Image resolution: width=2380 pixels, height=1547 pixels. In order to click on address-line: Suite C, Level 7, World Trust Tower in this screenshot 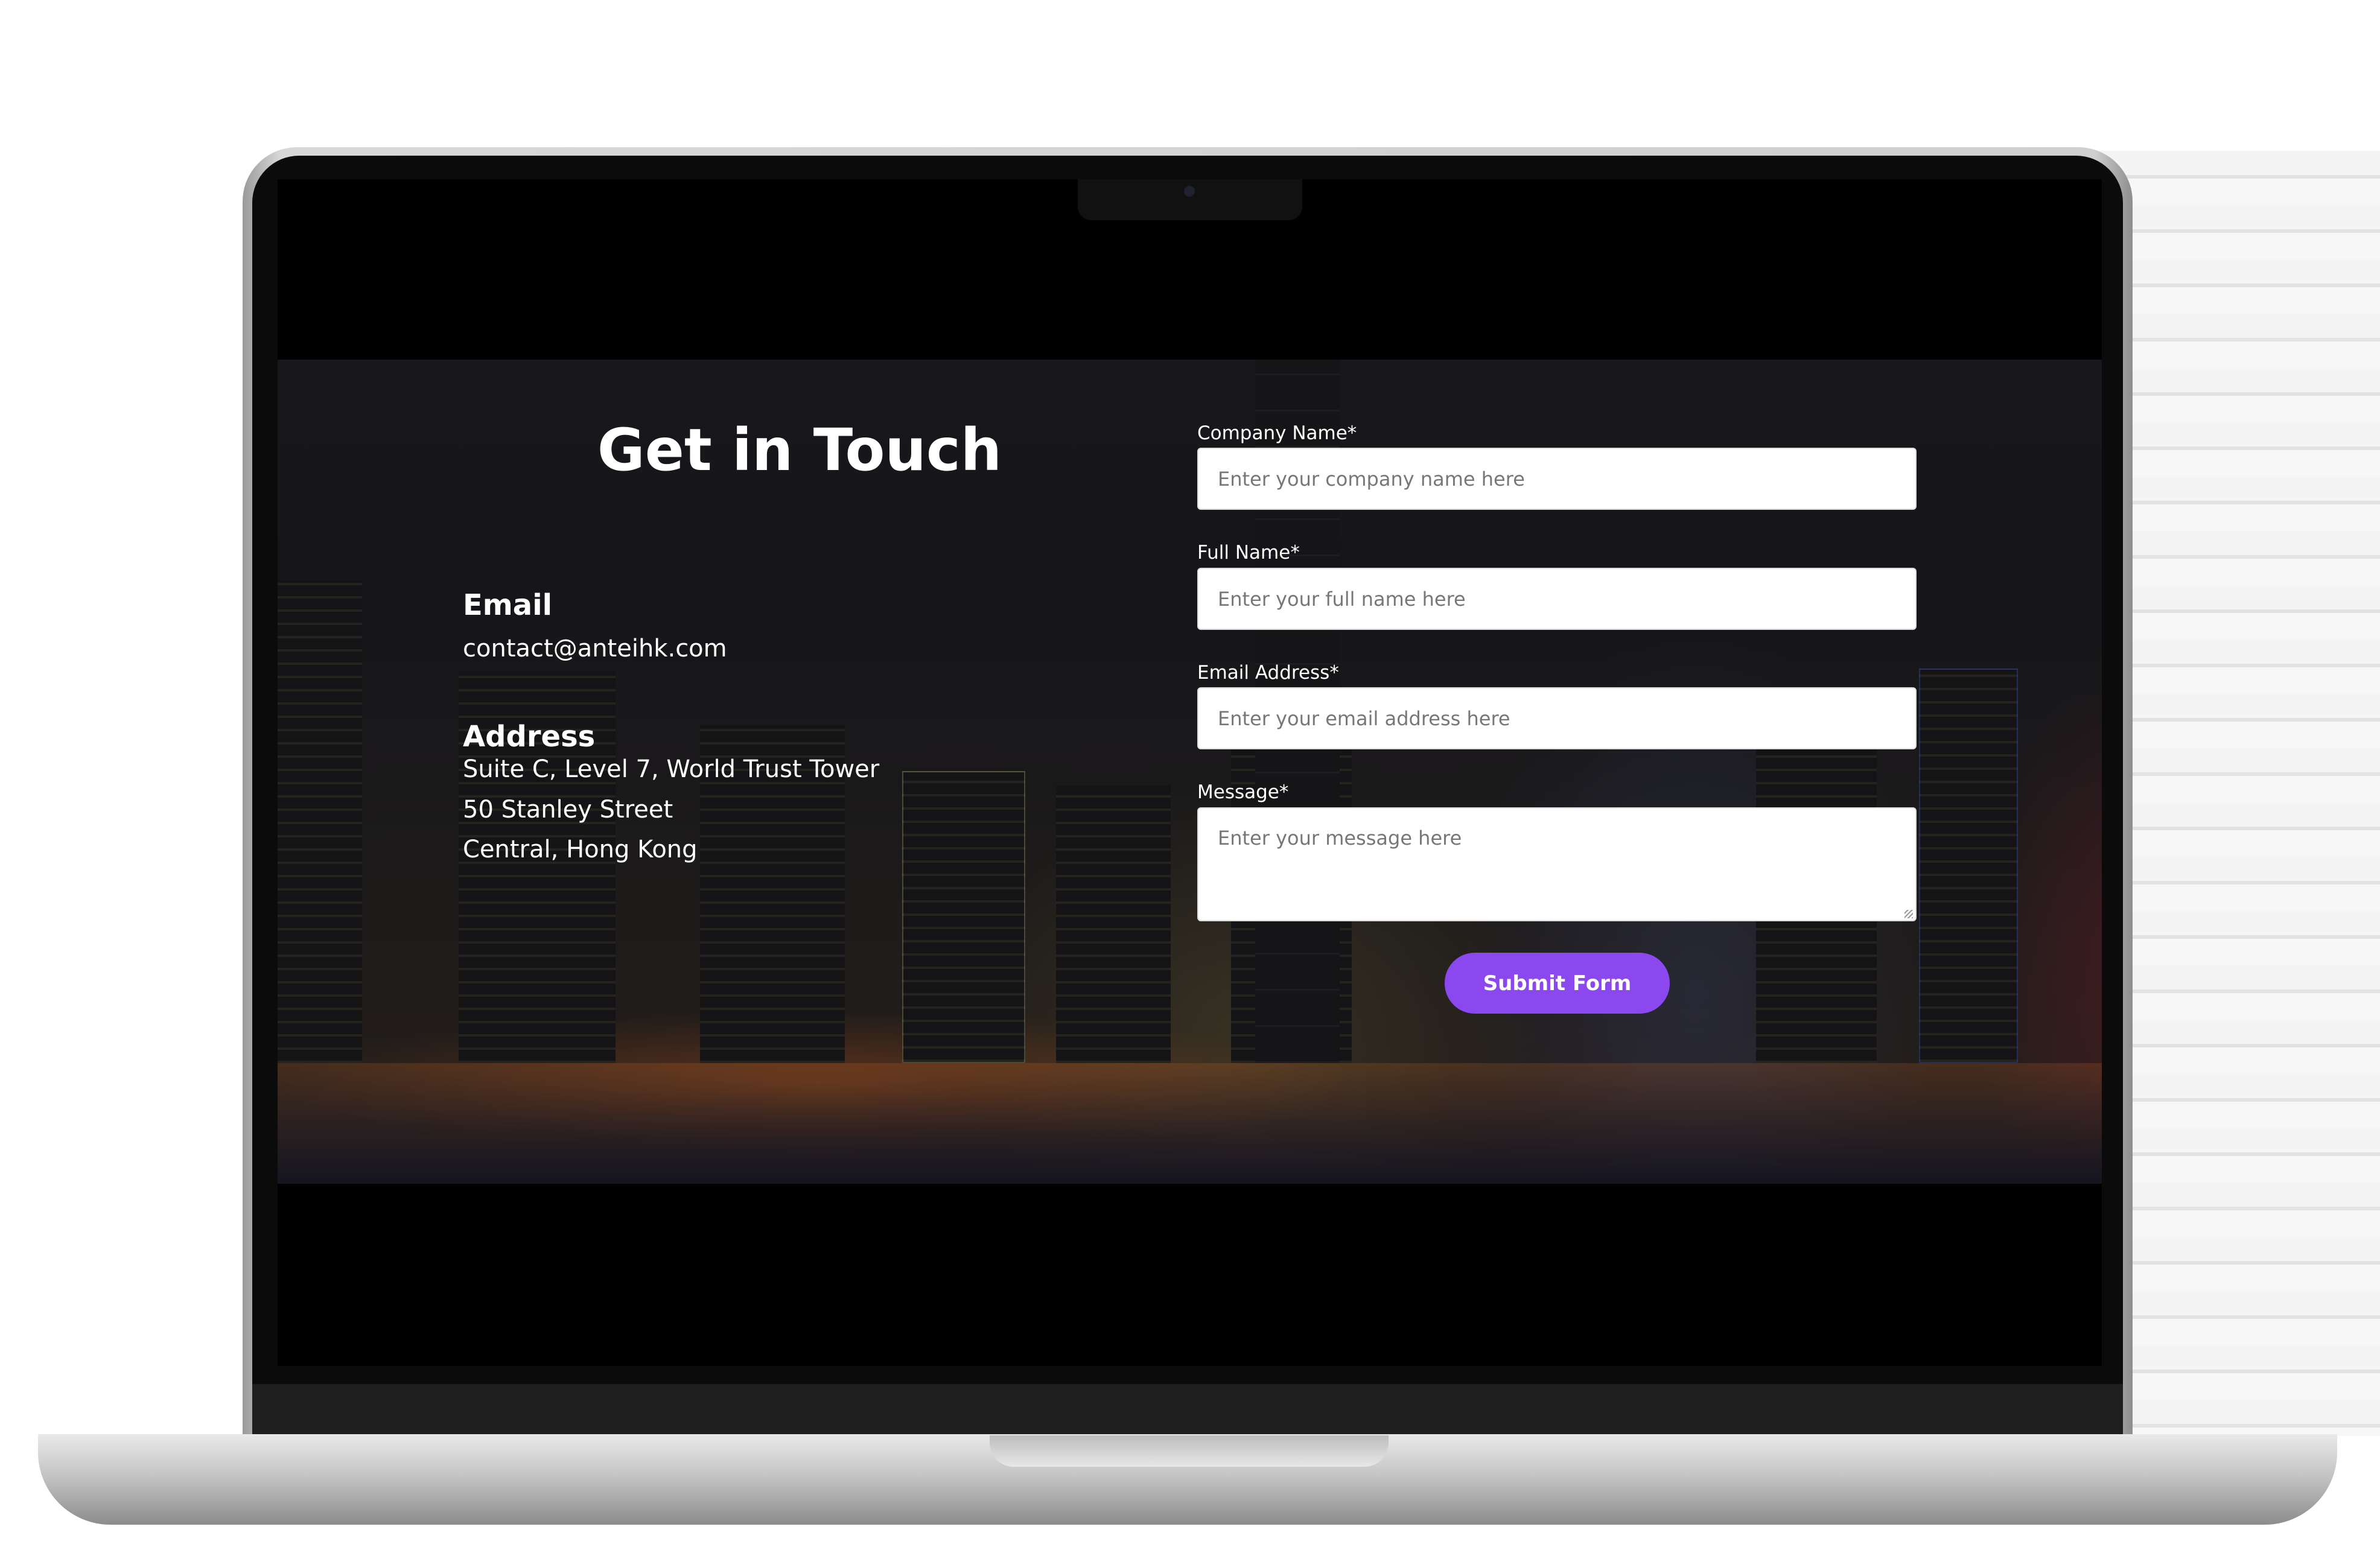, I will do `click(672, 769)`.